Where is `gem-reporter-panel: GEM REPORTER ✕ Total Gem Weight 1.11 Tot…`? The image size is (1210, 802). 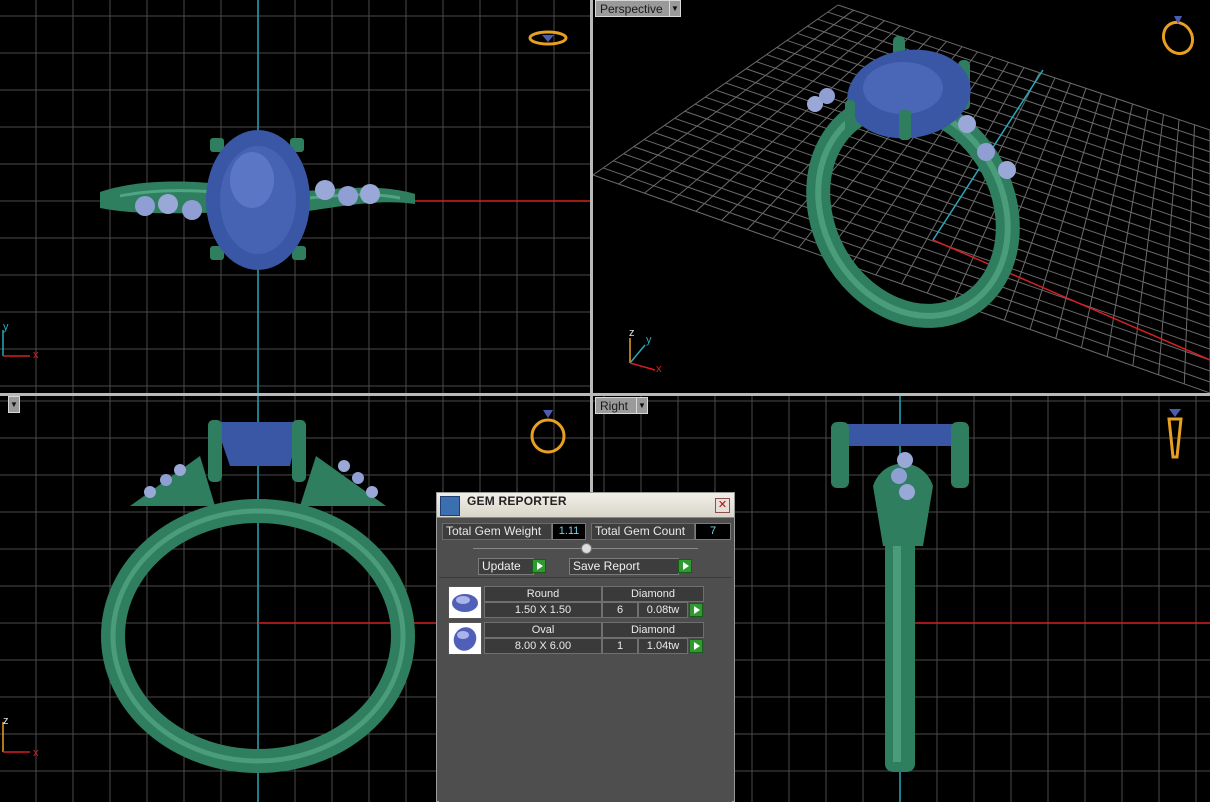
gem-reporter-panel: GEM REPORTER ✕ Total Gem Weight 1.11 Tot… is located at coordinates (585, 647).